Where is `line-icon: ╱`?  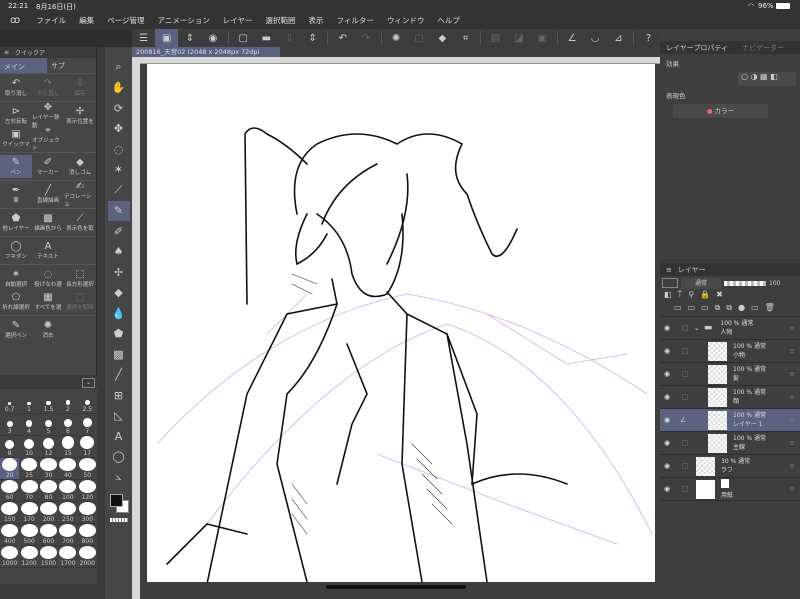 line-icon: ╱ is located at coordinates (119, 375).